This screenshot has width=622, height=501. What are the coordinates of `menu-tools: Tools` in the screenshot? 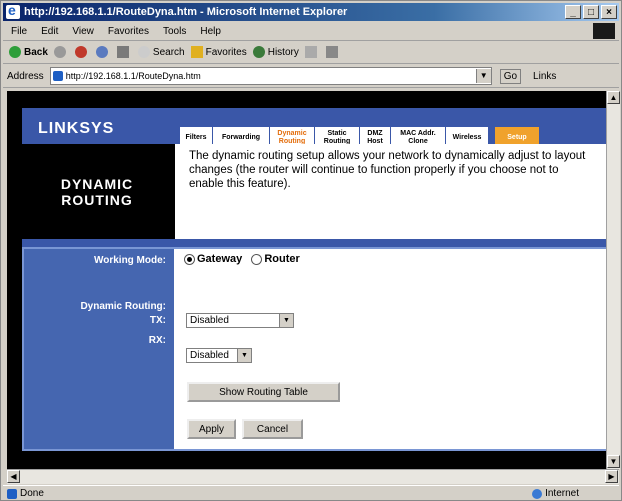 It's located at (174, 31).